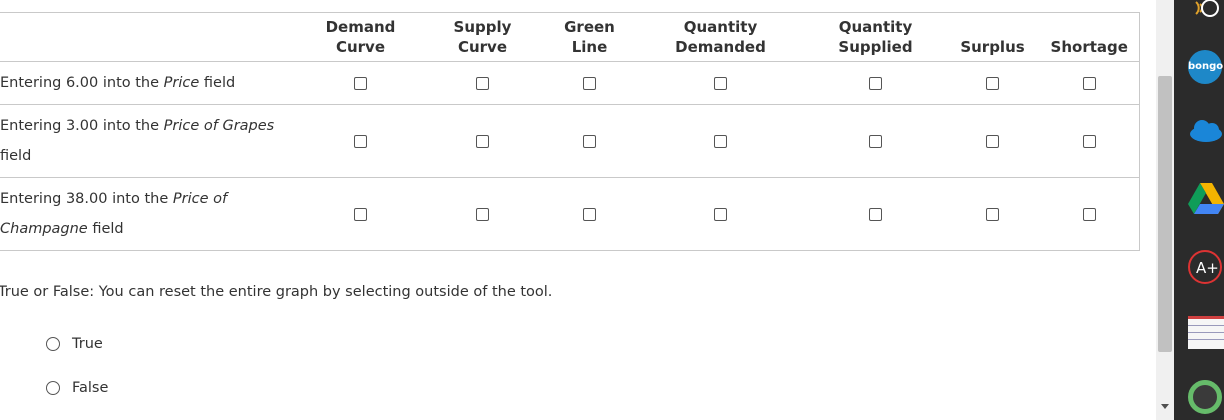 The width and height of the screenshot is (1224, 420). What do you see at coordinates (1165, 406) in the screenshot?
I see `scroll-down-arrow-icon` at bounding box center [1165, 406].